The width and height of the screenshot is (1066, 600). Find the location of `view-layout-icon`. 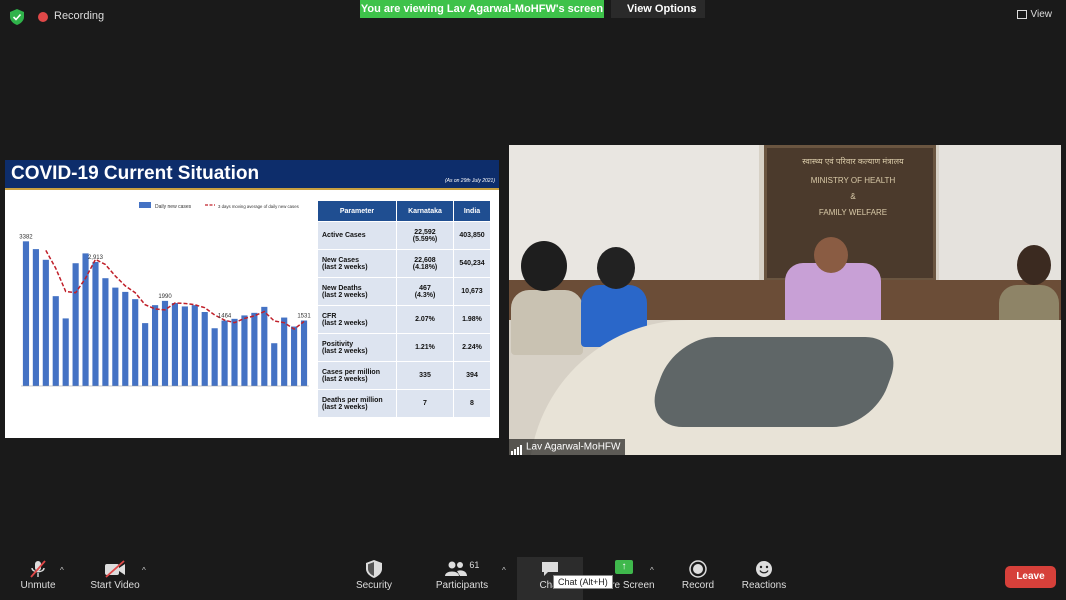

view-layout-icon is located at coordinates (1021, 14).